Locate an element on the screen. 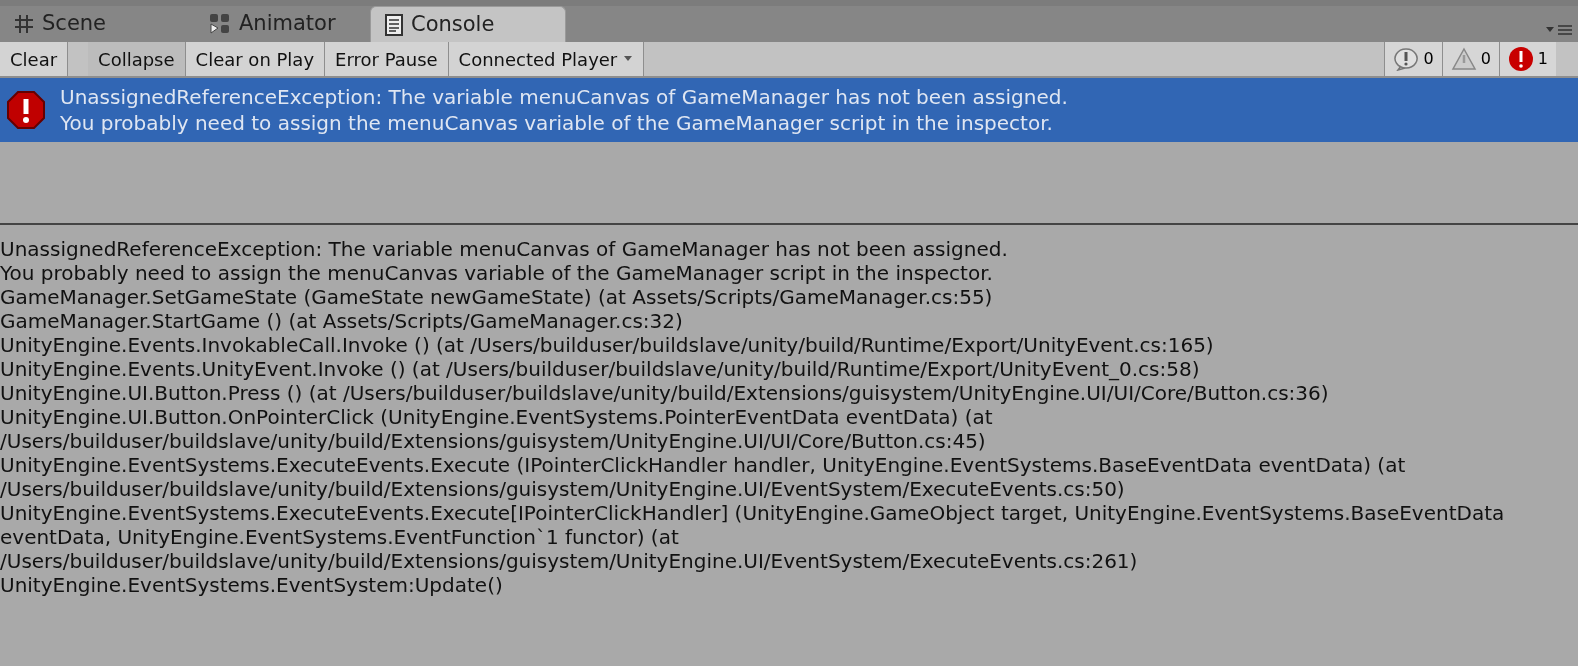  player-dropdown: Connected Player is located at coordinates (546, 59).